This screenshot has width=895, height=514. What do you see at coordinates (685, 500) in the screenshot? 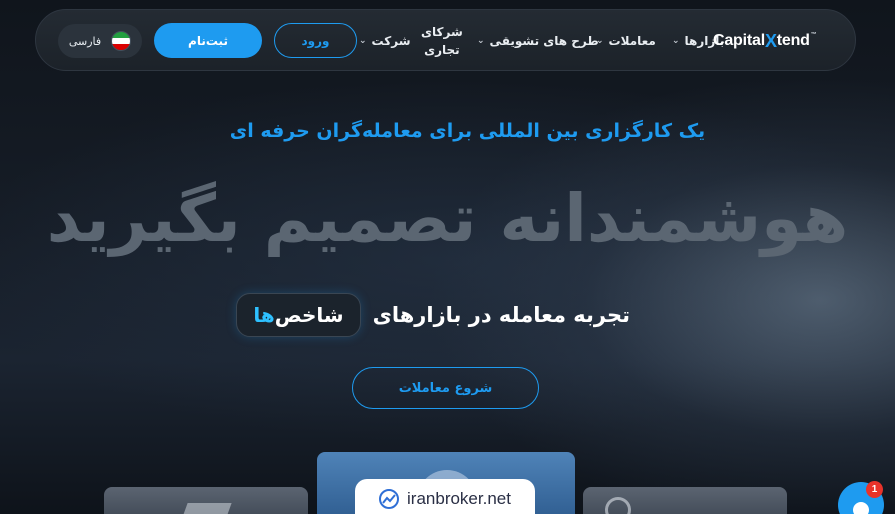
I see `feature-card-right` at bounding box center [685, 500].